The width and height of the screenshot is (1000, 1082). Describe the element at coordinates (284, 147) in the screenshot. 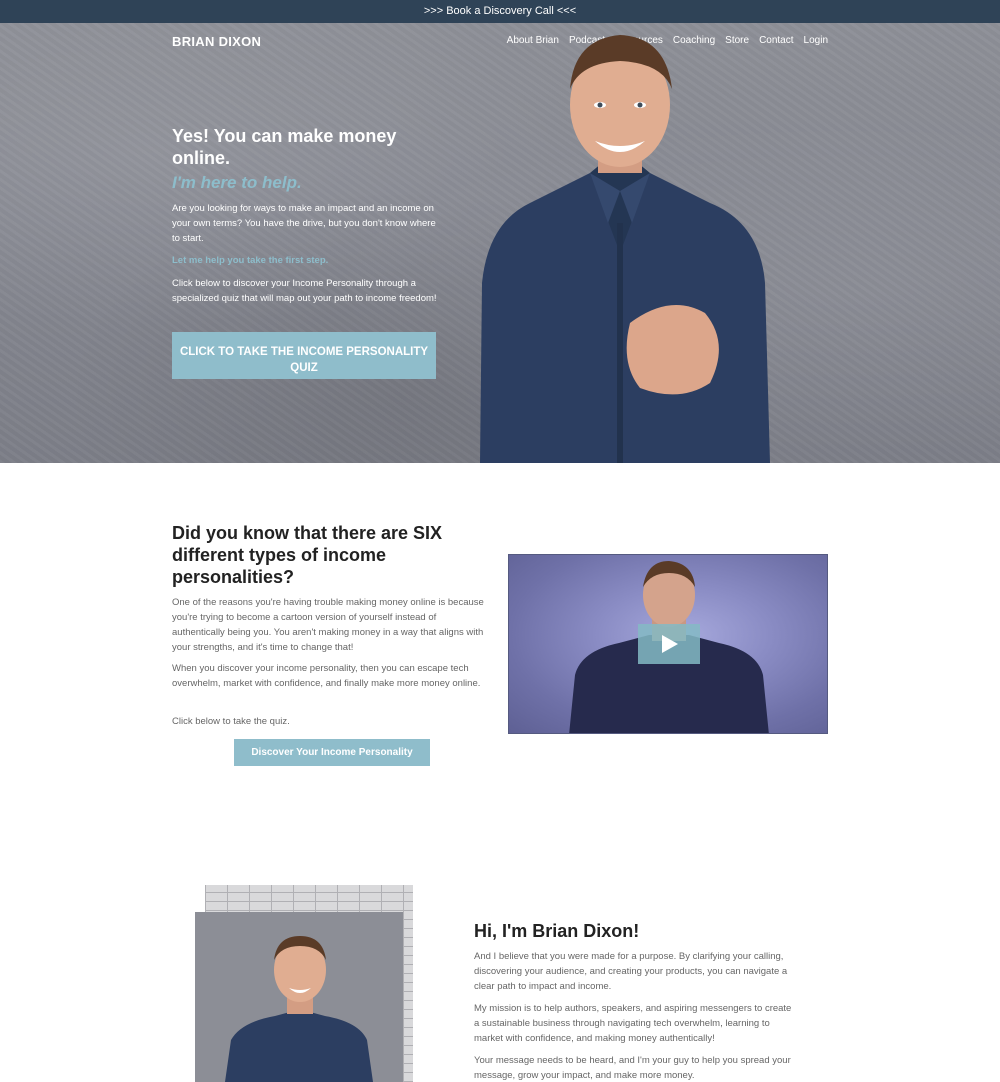

I see `hero-headline: Yes! You can make money online.` at that location.